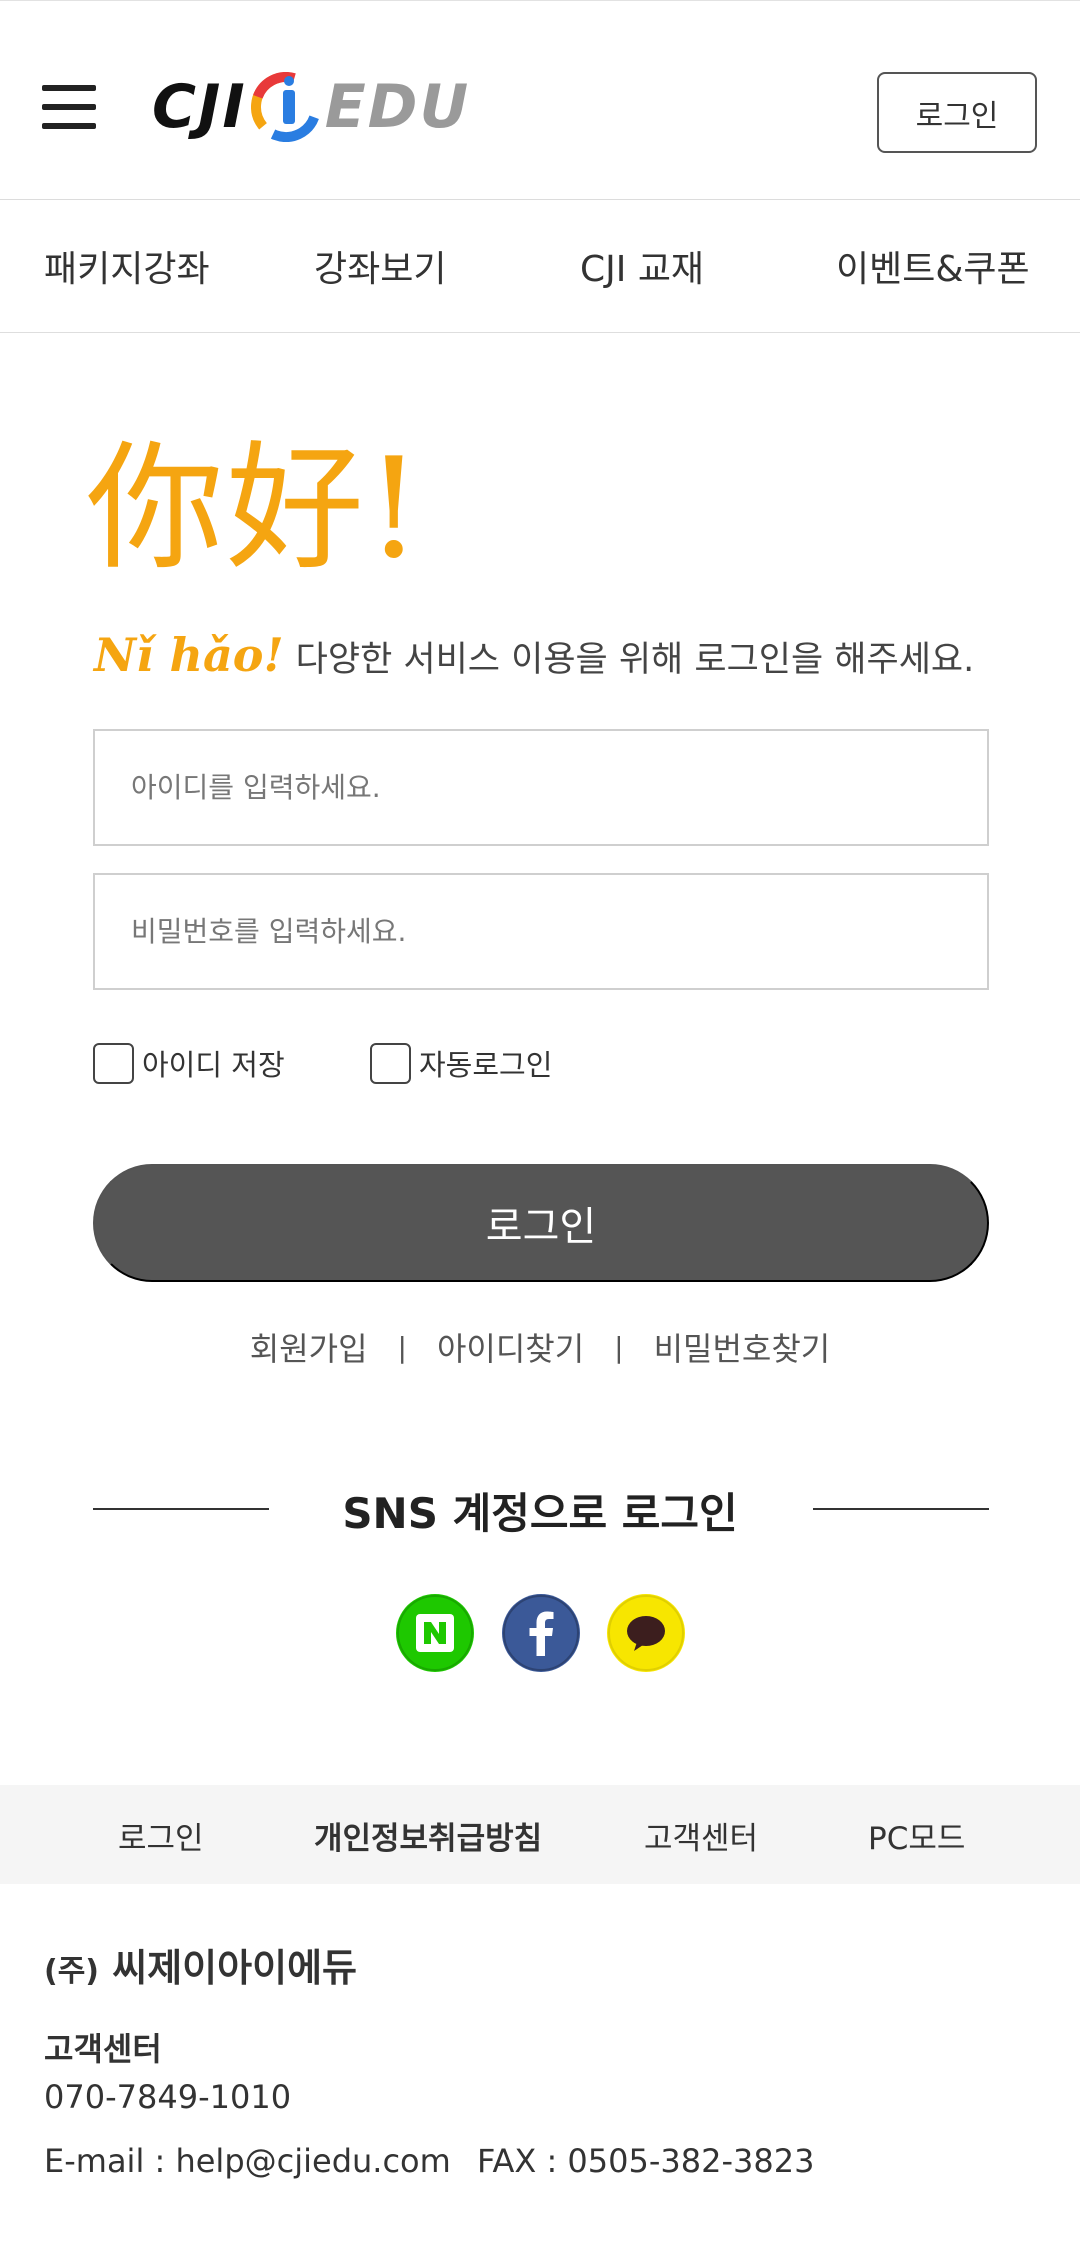 The height and width of the screenshot is (2263, 1080). Describe the element at coordinates (189, 655) in the screenshot. I see `nihao-pinyin: Nǐ hǎo!` at that location.